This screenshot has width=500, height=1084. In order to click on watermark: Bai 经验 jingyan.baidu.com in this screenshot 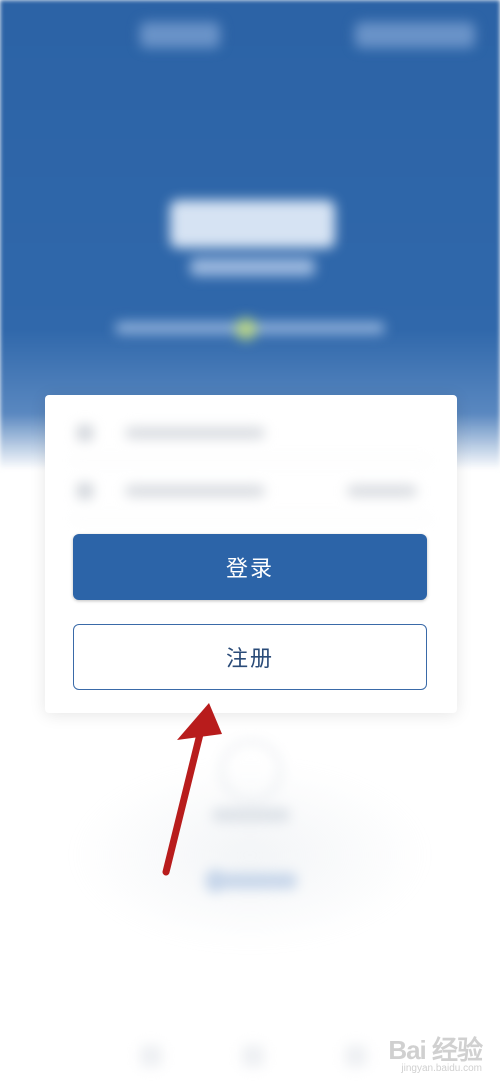, I will do `click(422, 1055)`.